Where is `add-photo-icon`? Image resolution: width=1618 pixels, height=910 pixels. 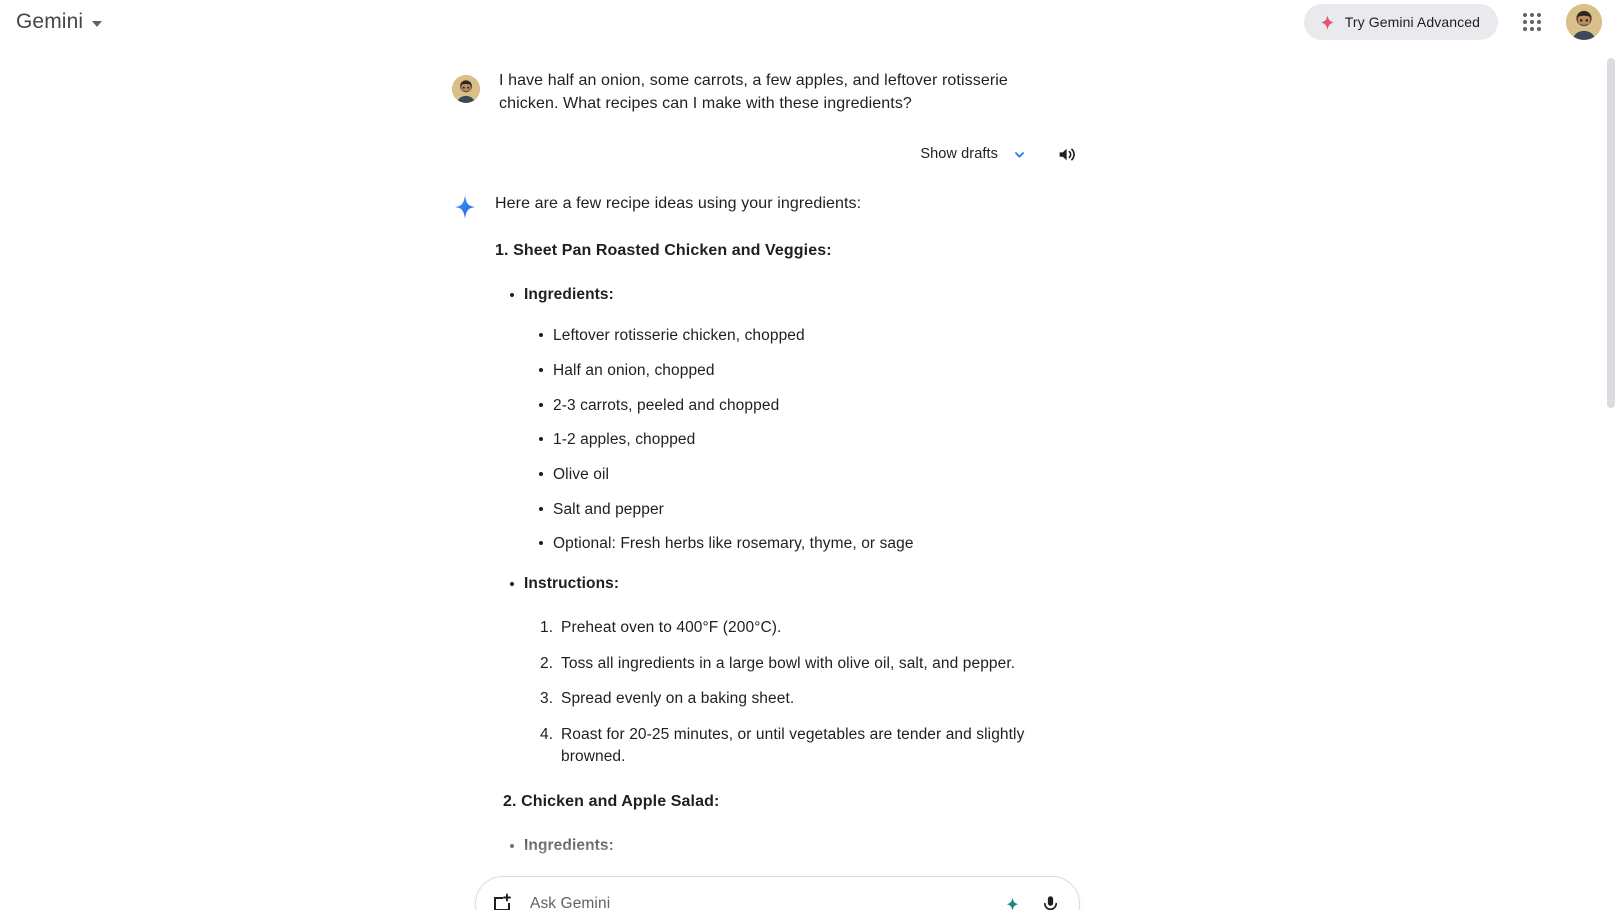
add-photo-icon is located at coordinates (502, 901).